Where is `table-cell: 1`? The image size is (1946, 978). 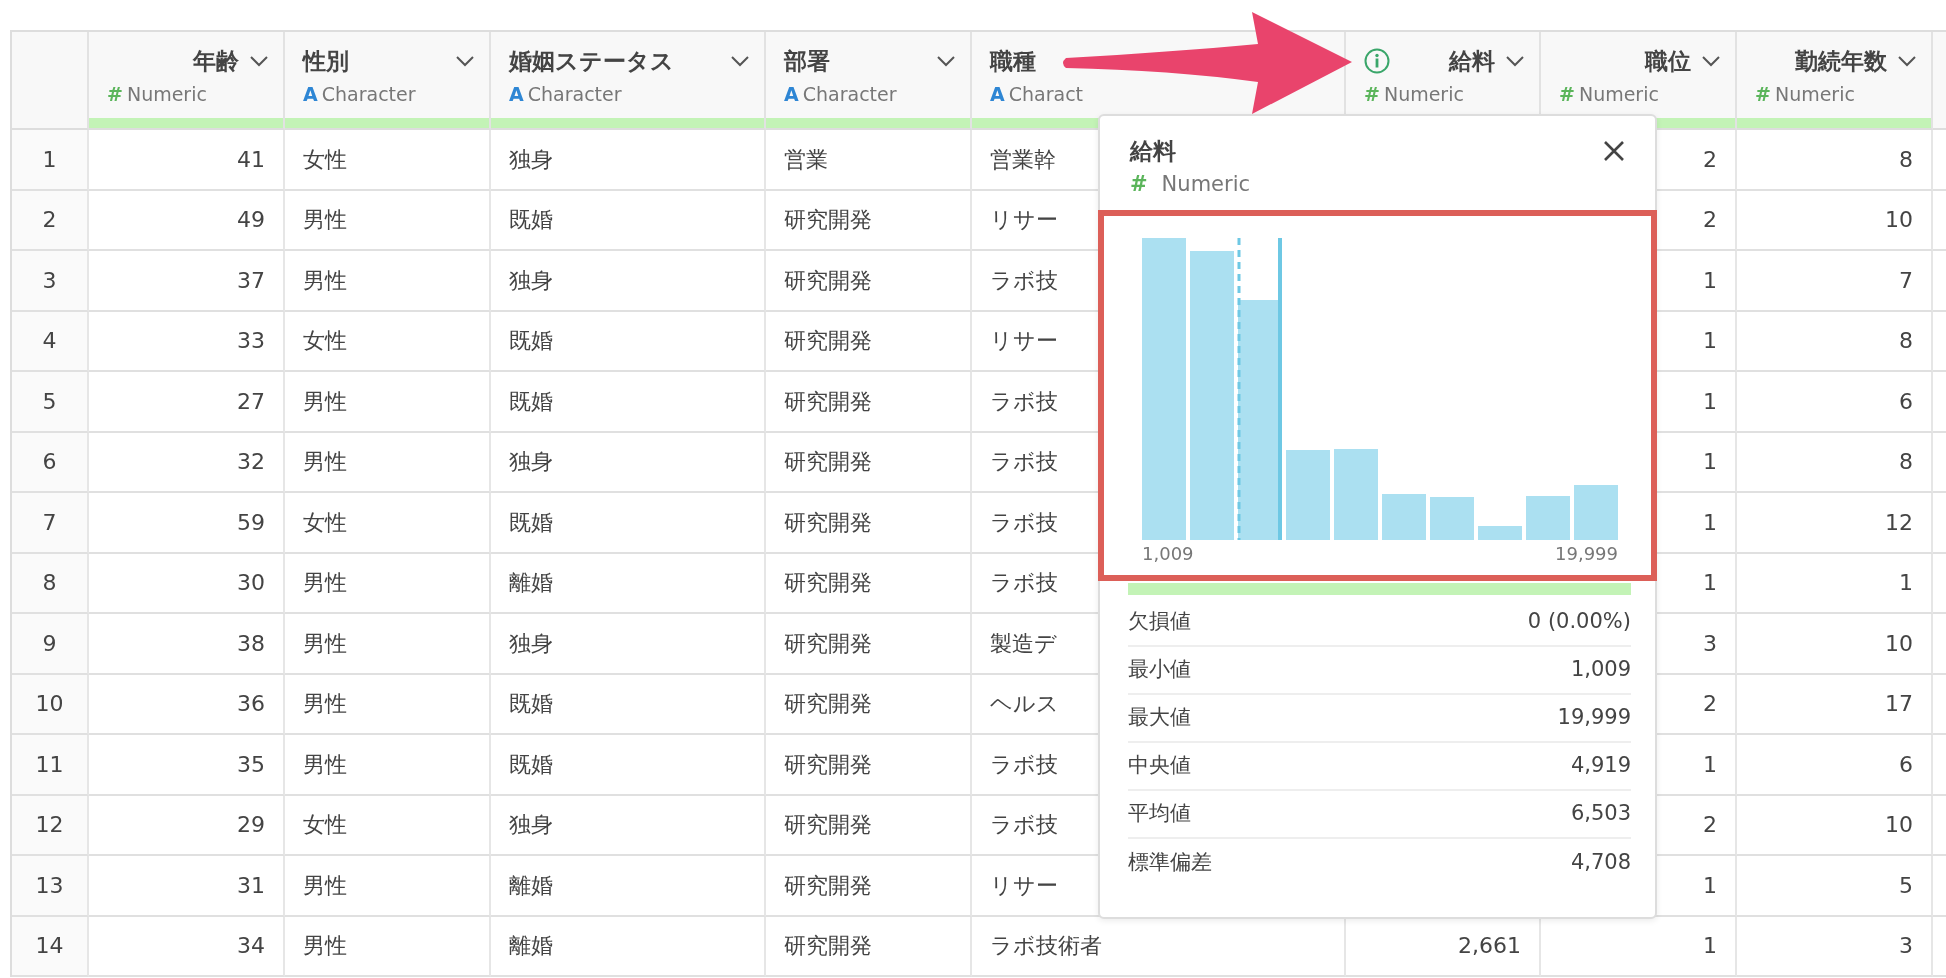
table-cell: 1 is located at coordinates (1835, 583).